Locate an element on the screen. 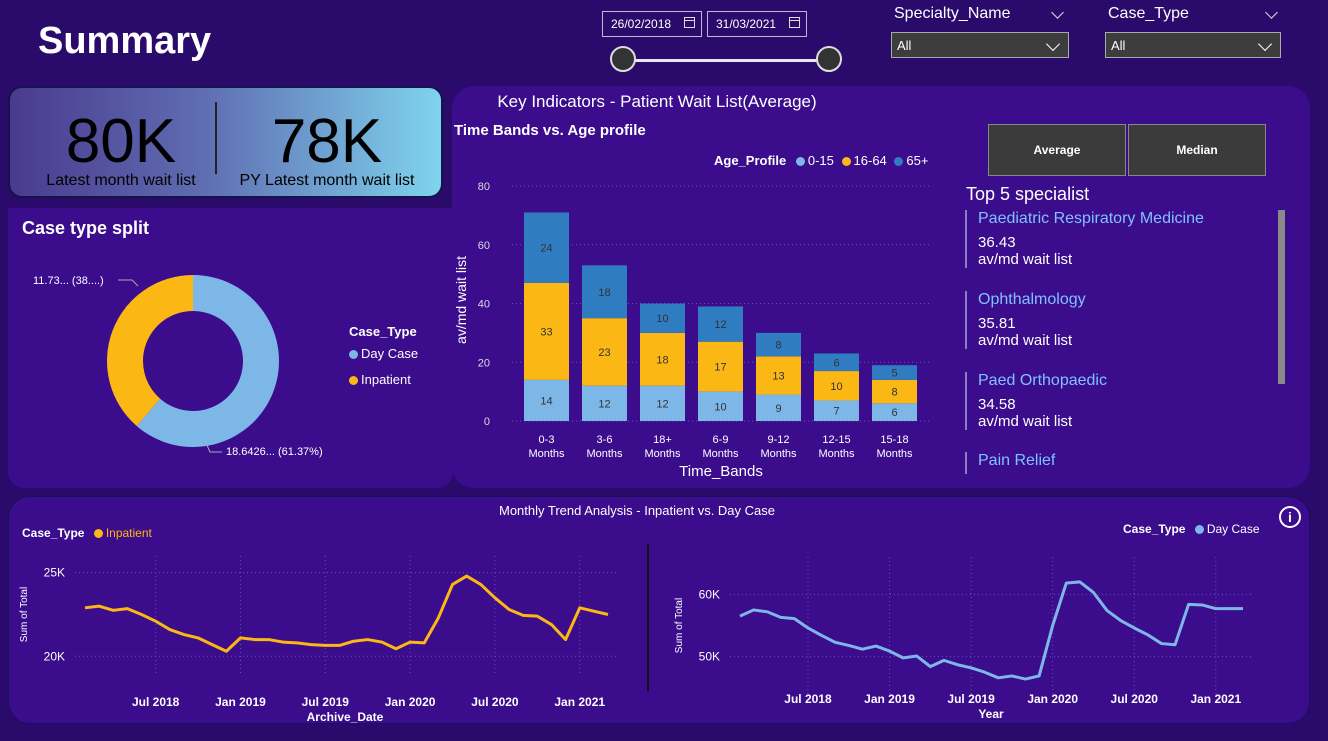 The image size is (1328, 741). y-tick-label: 40 is located at coordinates (484, 305).